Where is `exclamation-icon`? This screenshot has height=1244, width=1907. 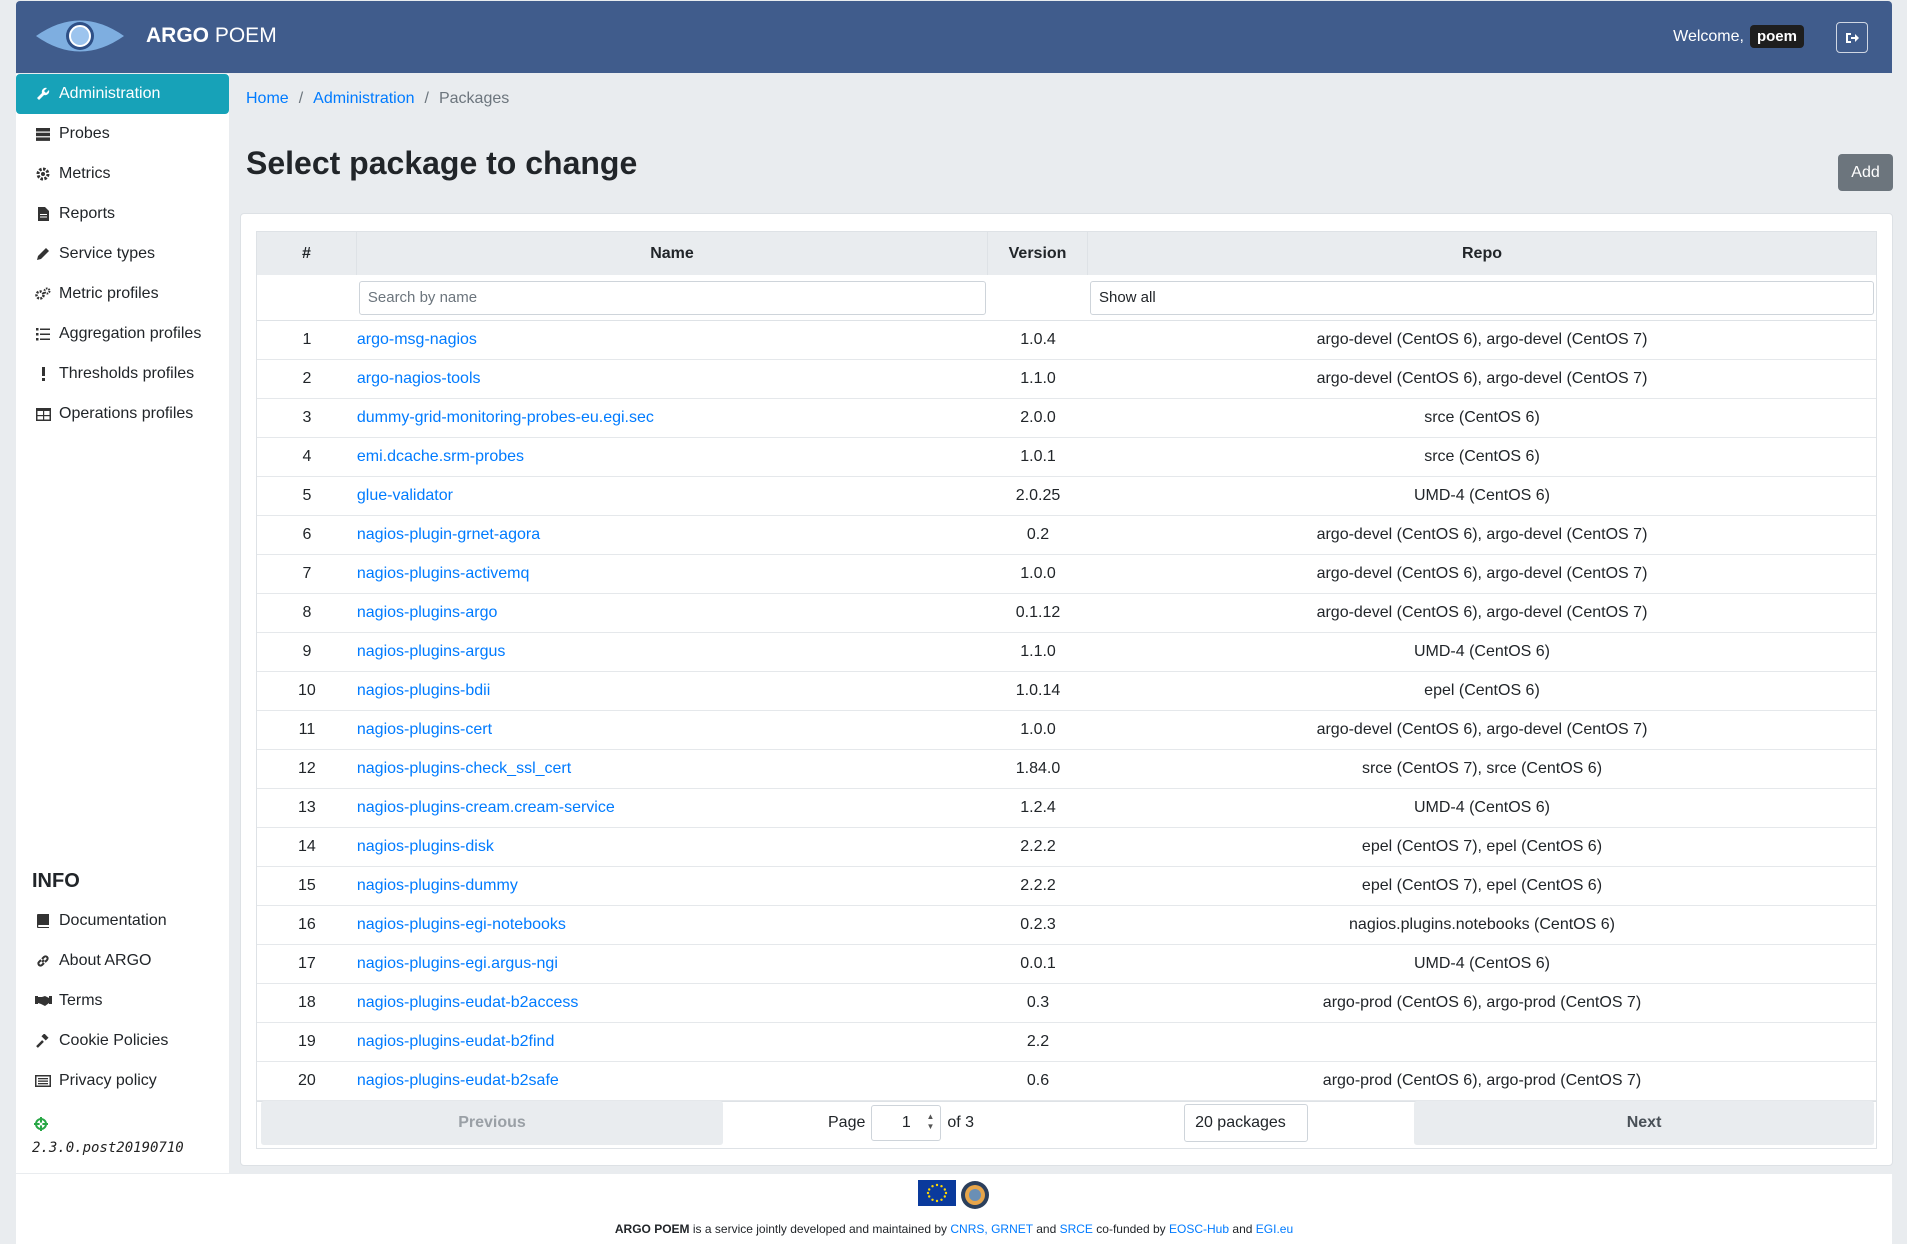 exclamation-icon is located at coordinates (43, 374).